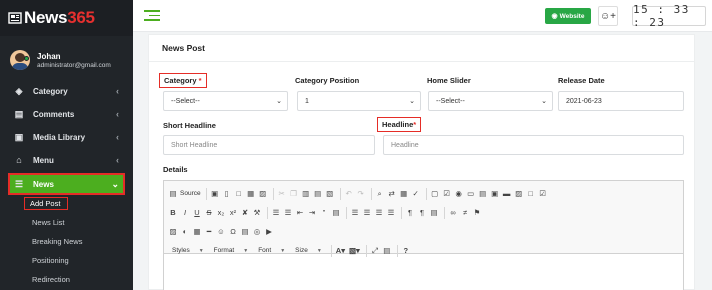  What do you see at coordinates (340, 251) in the screenshot?
I see `text-color-button: A▾` at bounding box center [340, 251].